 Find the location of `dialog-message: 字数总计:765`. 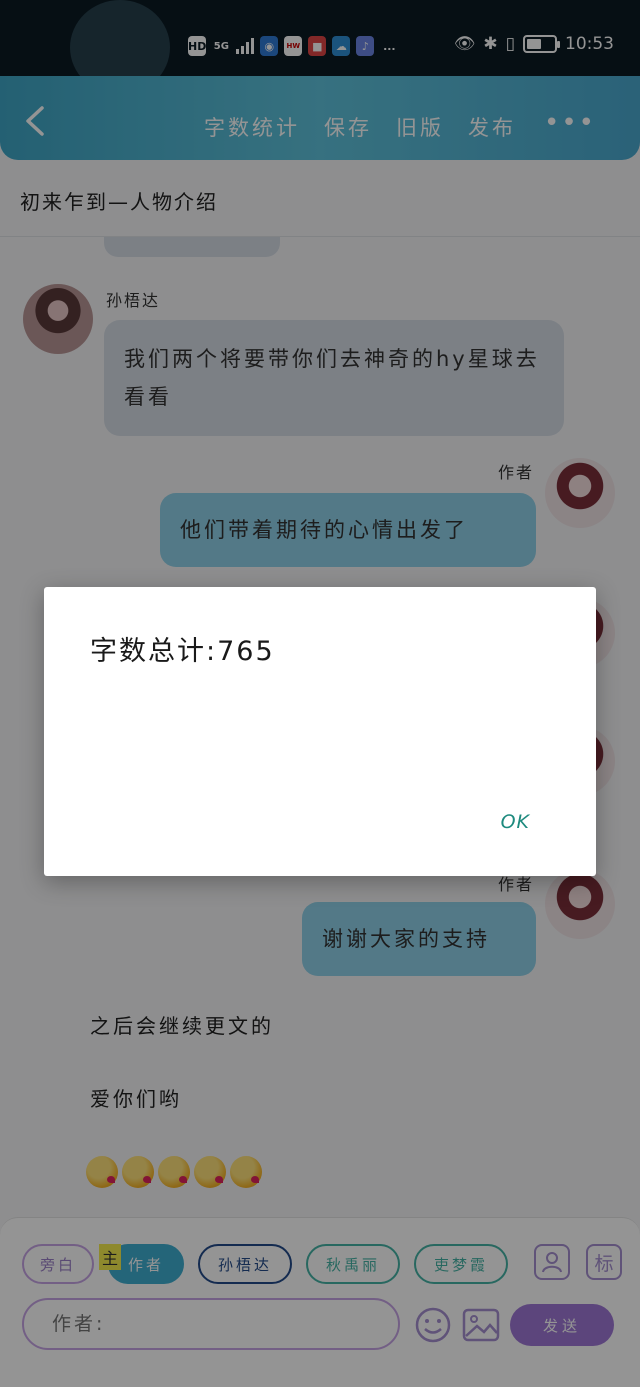

dialog-message: 字数总计:765 is located at coordinates (182, 651).